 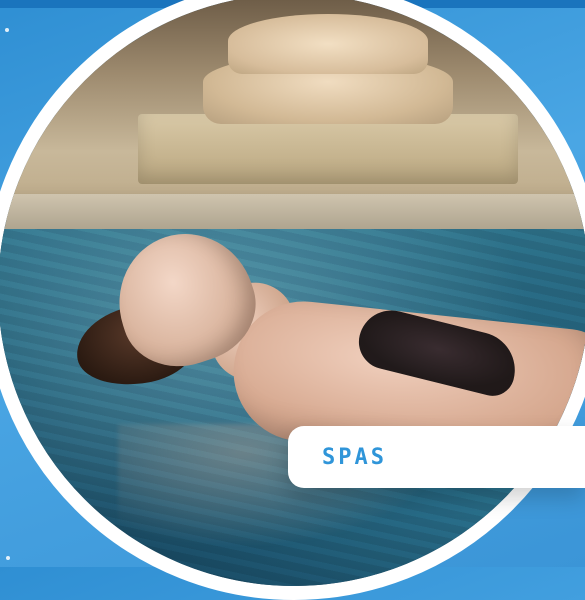 What do you see at coordinates (292, 214) in the screenshot?
I see `photo-ledge` at bounding box center [292, 214].